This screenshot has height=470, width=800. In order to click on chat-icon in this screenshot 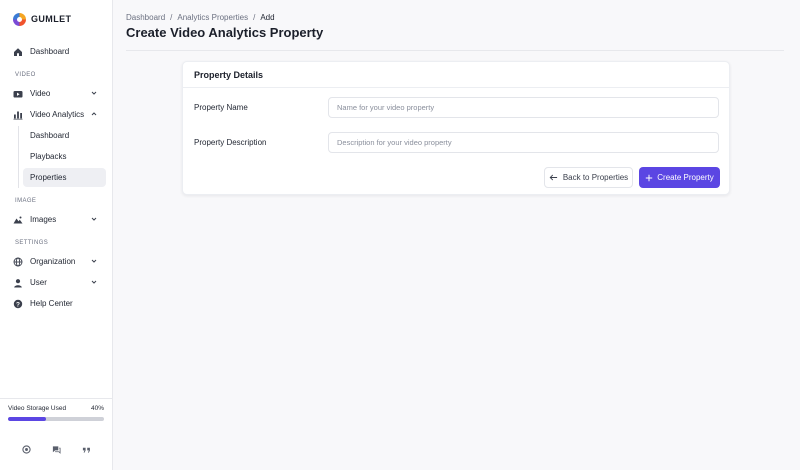, I will do `click(56, 449)`.